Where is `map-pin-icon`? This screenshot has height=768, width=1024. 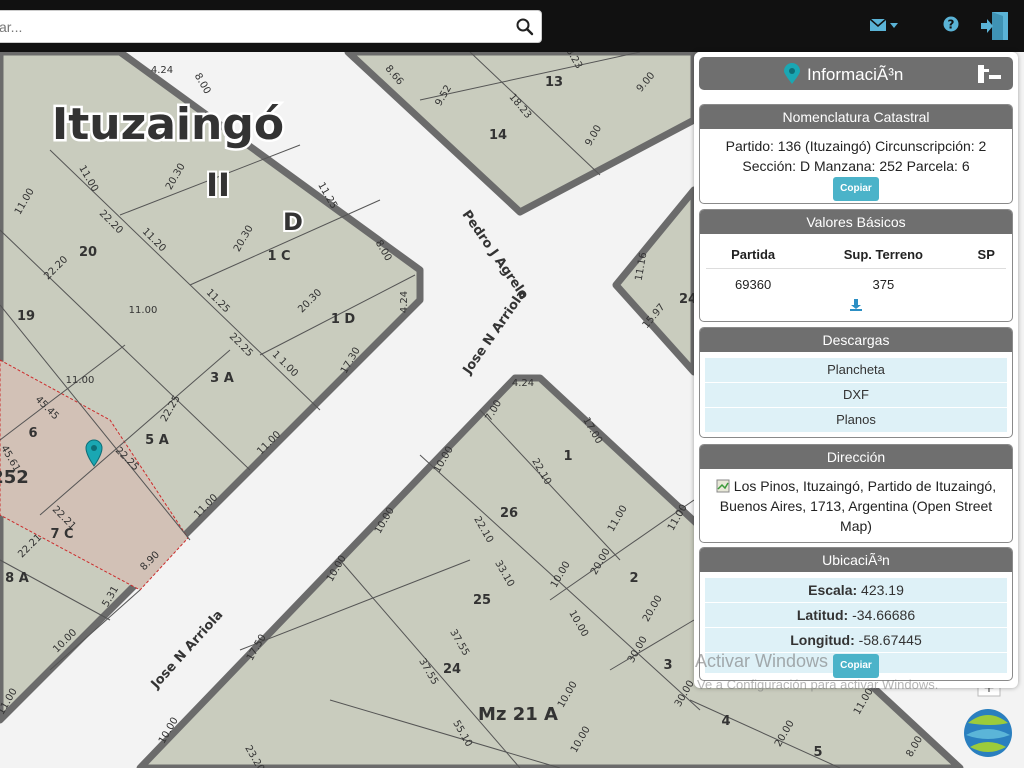
map-pin-icon is located at coordinates (792, 73).